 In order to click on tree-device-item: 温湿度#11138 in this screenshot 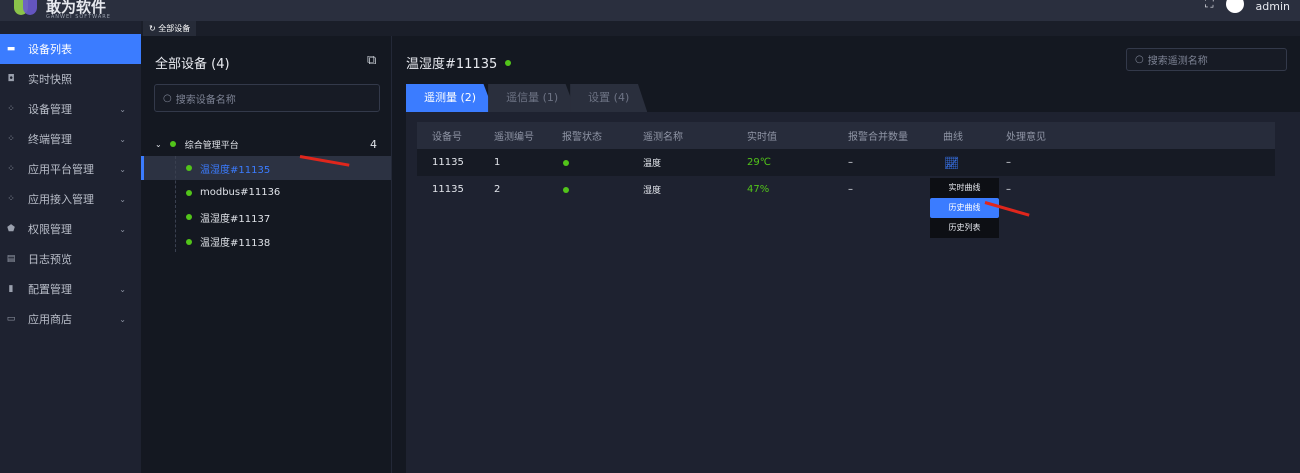, I will do `click(266, 242)`.